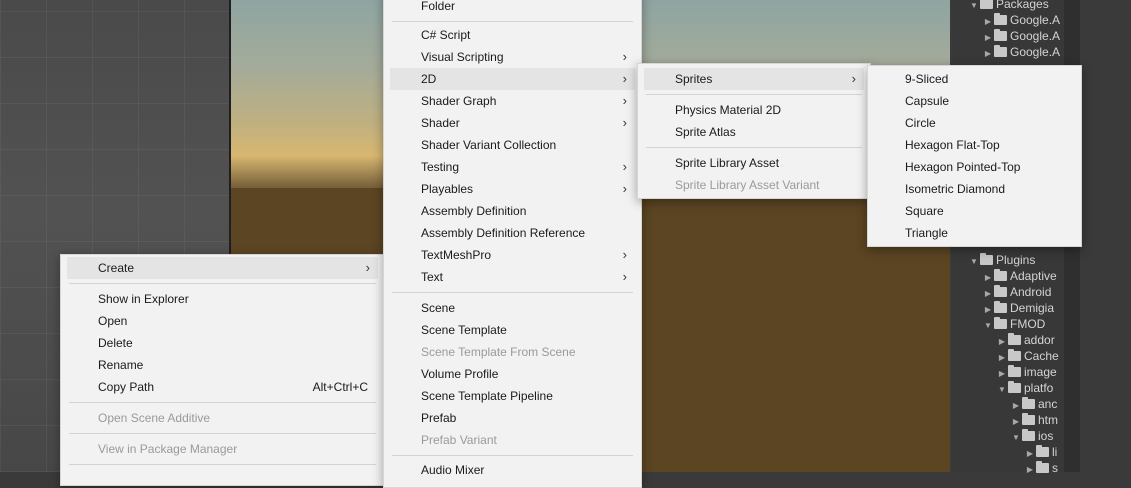 This screenshot has height=488, width=1131. What do you see at coordinates (974, 145) in the screenshot?
I see `menu-item-sprite-hexagon-flat-top: Hexagon Flat-Top` at bounding box center [974, 145].